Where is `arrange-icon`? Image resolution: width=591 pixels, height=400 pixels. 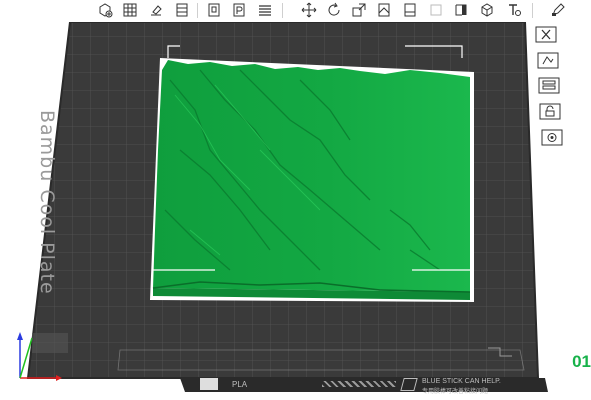
arrange-icon is located at coordinates (548, 60).